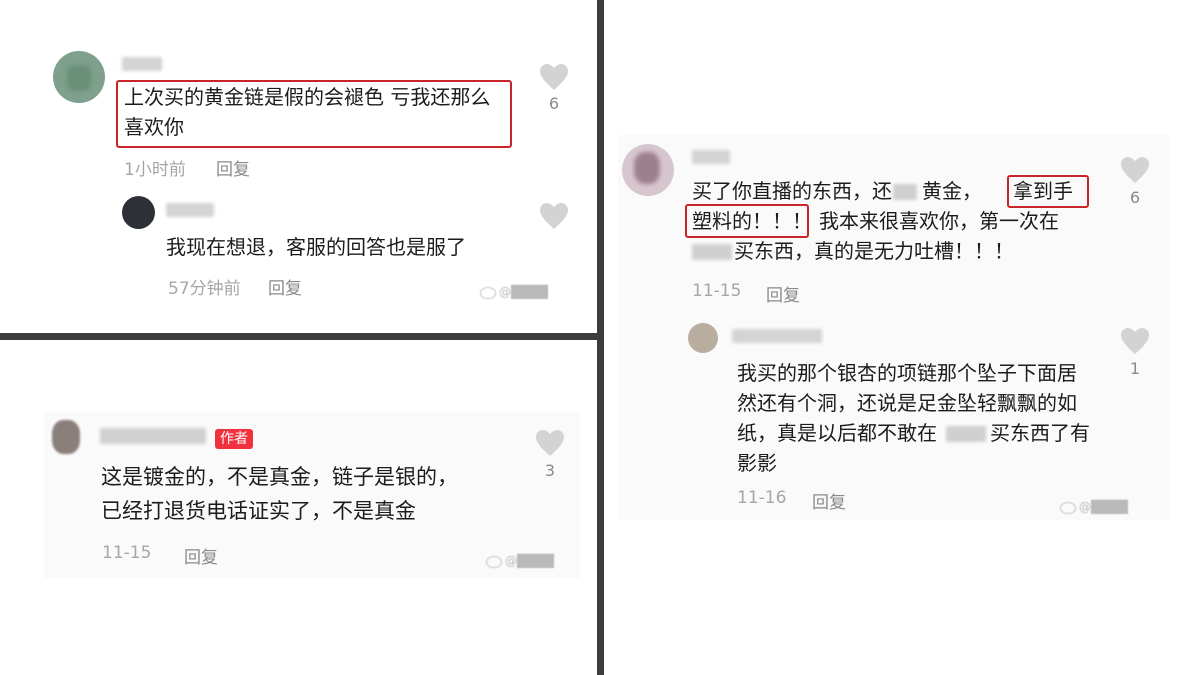 The image size is (1200, 675). What do you see at coordinates (307, 97) in the screenshot?
I see `comment-text-line1: 上次买的黄金链是假的会褪色 亏我还那么` at bounding box center [307, 97].